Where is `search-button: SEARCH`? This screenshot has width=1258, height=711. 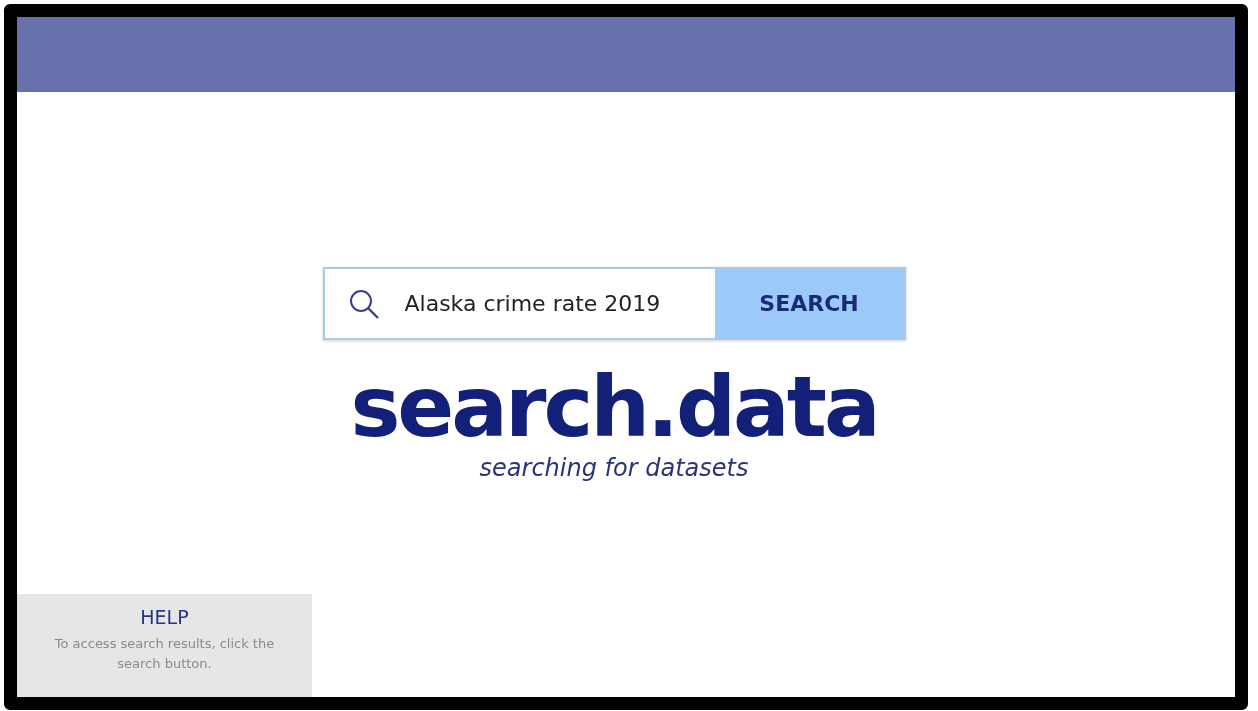
search-button: SEARCH is located at coordinates (809, 303).